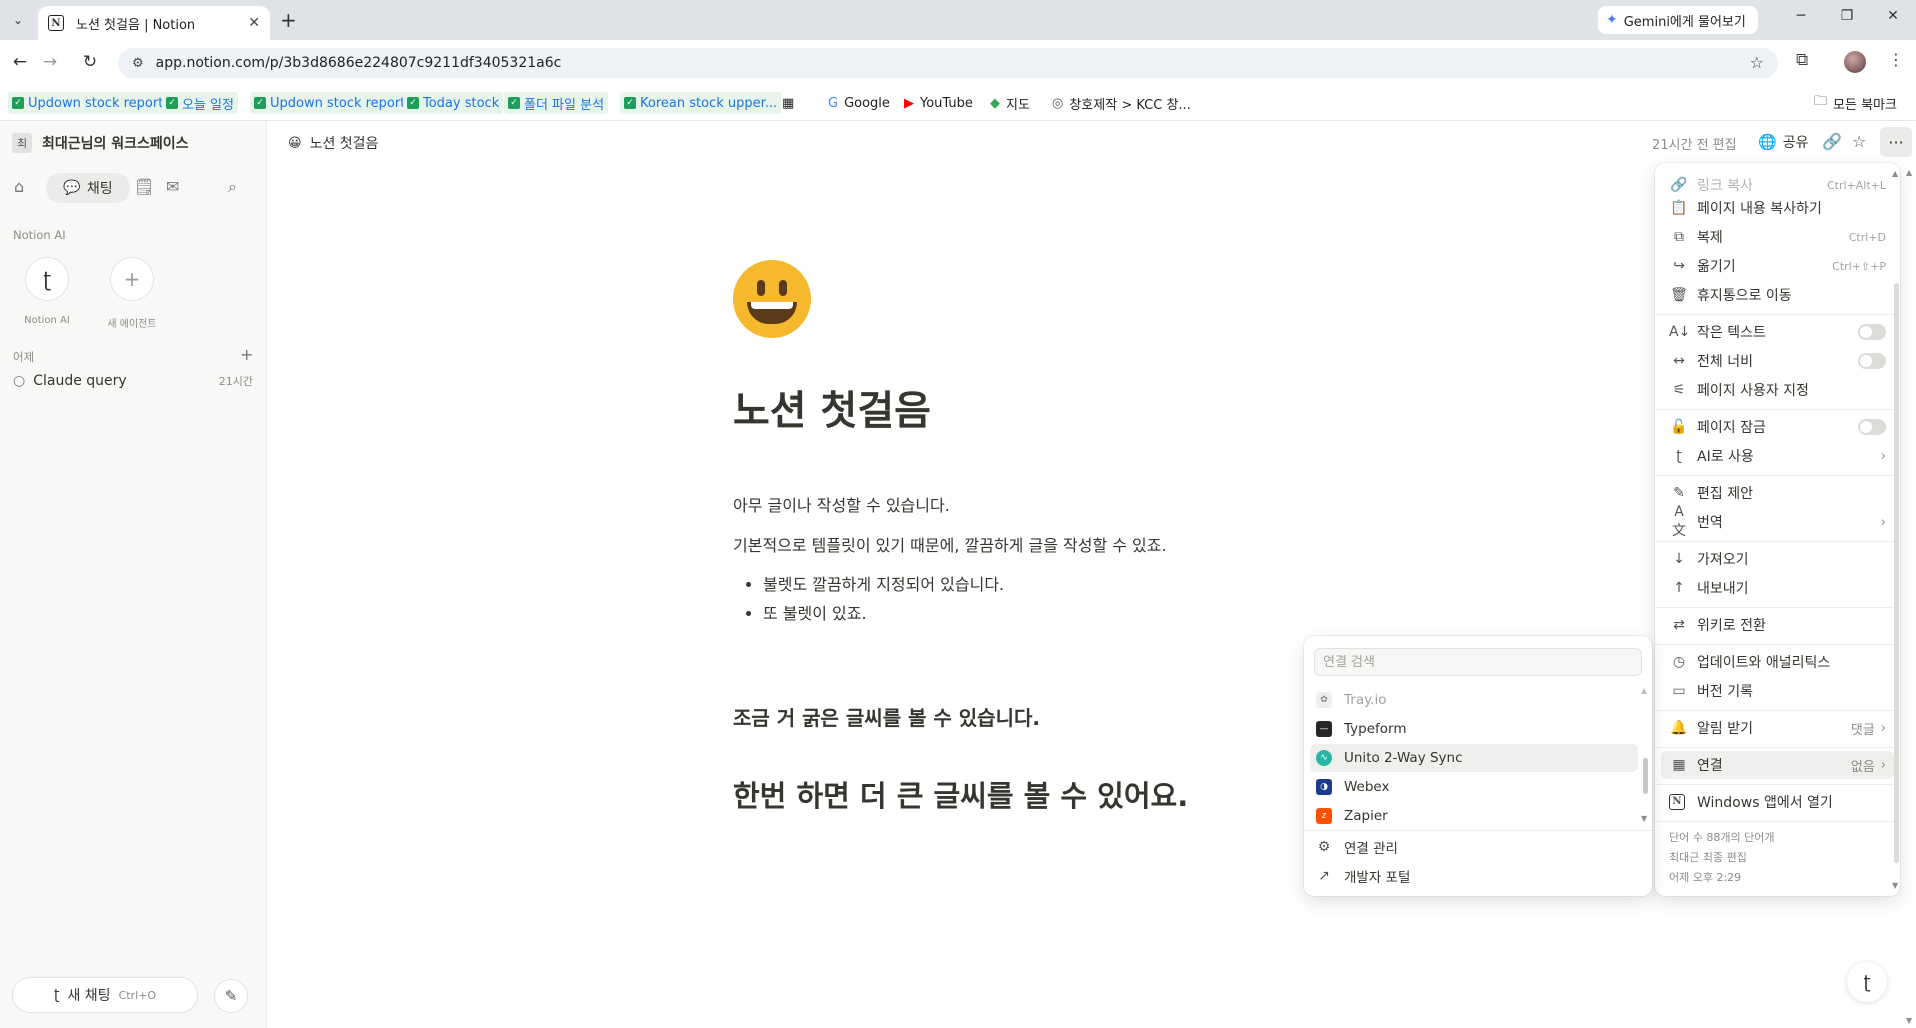 The image size is (1916, 1028). Describe the element at coordinates (133, 381) in the screenshot. I see `chat-history-item: ○ Claude query 21시간` at that location.